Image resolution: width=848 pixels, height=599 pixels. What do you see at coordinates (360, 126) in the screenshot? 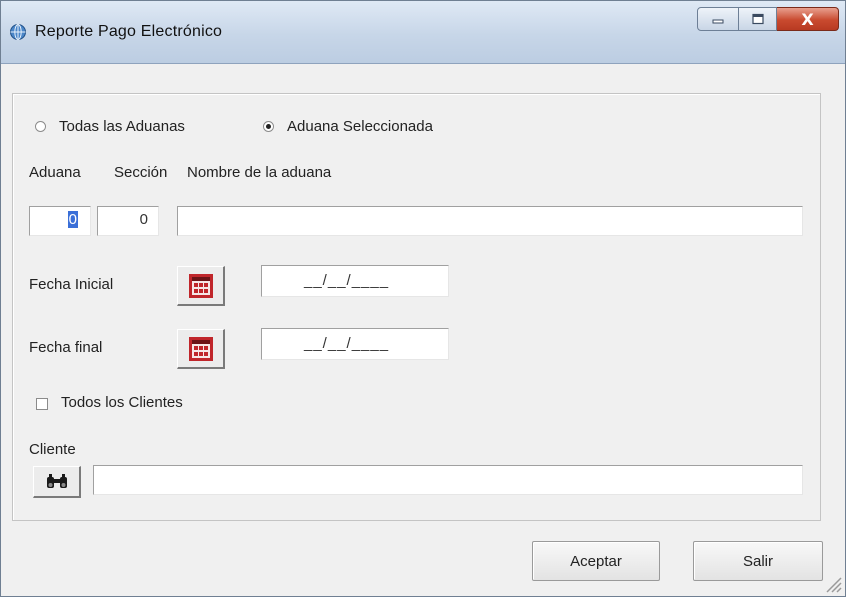
I see `radio-aduana-seleccionada-label: Aduana Seleccionada` at bounding box center [360, 126].